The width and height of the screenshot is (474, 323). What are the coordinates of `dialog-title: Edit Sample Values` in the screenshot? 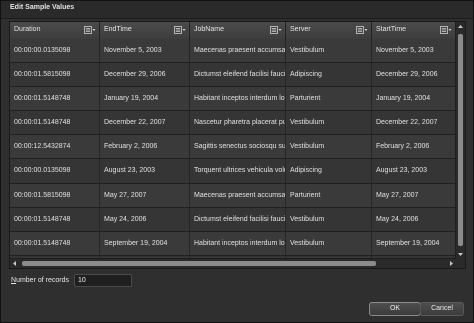 It's located at (42, 7).